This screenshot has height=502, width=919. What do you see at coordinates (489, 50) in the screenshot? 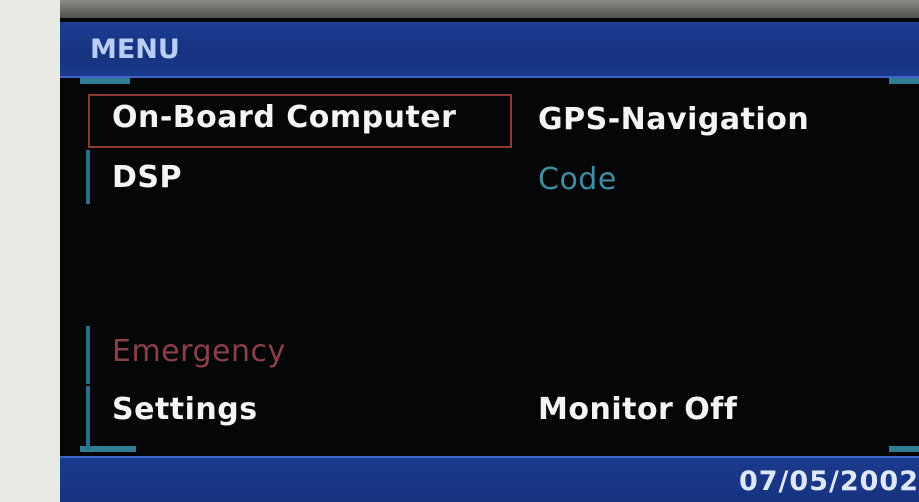
I see `menu-header-bar: MENU` at bounding box center [489, 50].